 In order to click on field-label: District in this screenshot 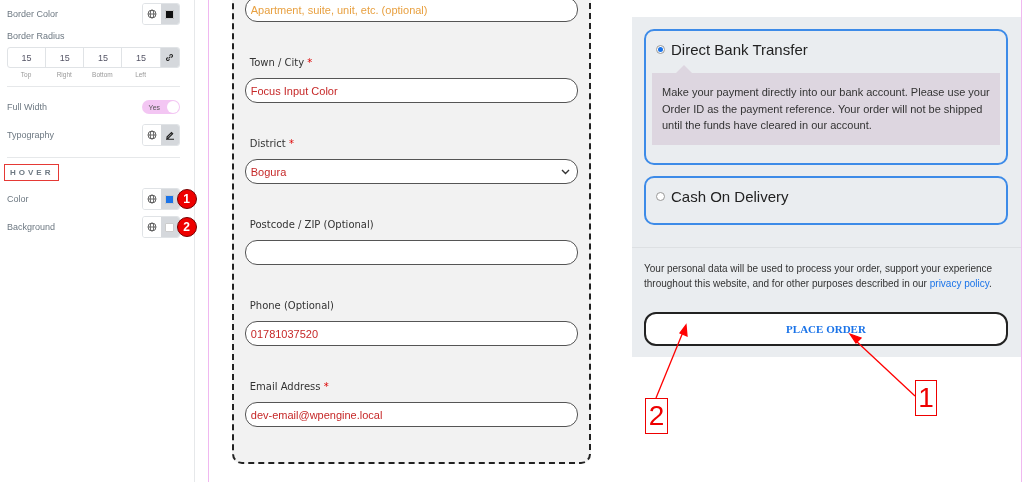, I will do `click(267, 143)`.